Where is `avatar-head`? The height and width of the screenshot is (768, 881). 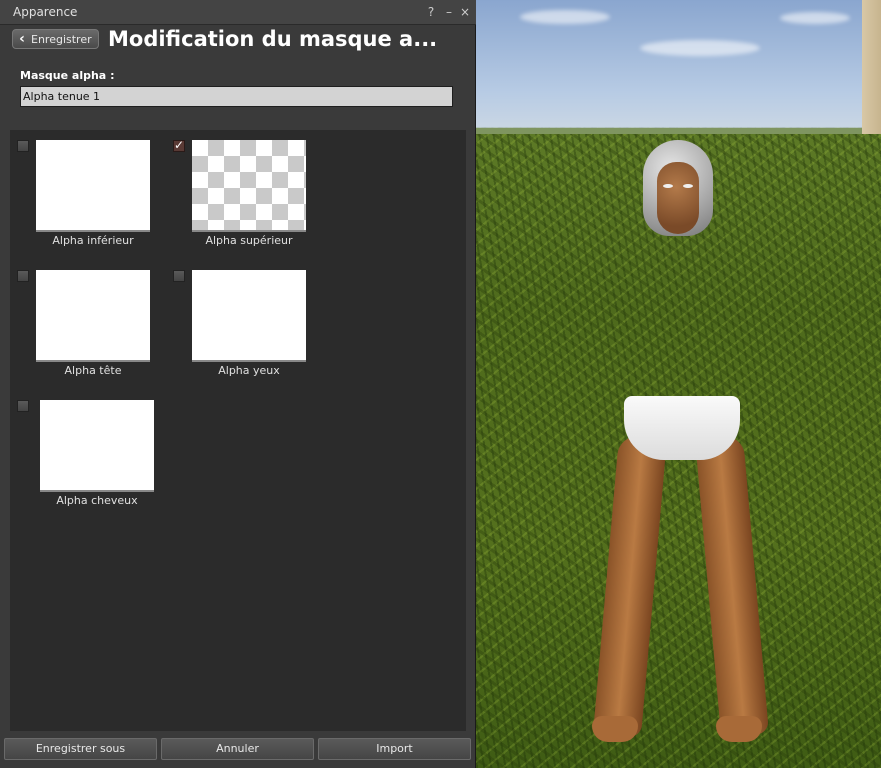
avatar-head is located at coordinates (678, 190).